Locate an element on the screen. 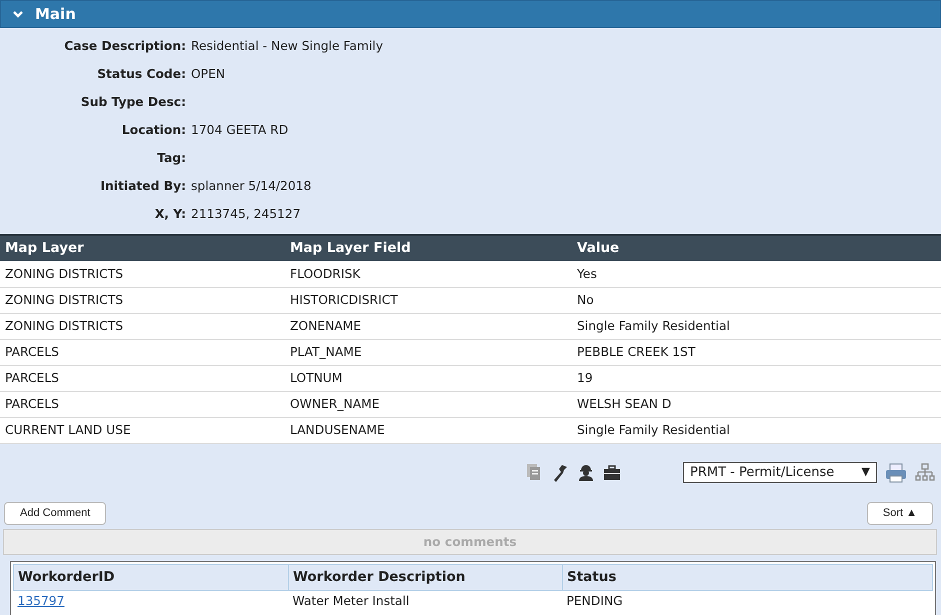  column-header: Map Layer Field is located at coordinates (428, 248).